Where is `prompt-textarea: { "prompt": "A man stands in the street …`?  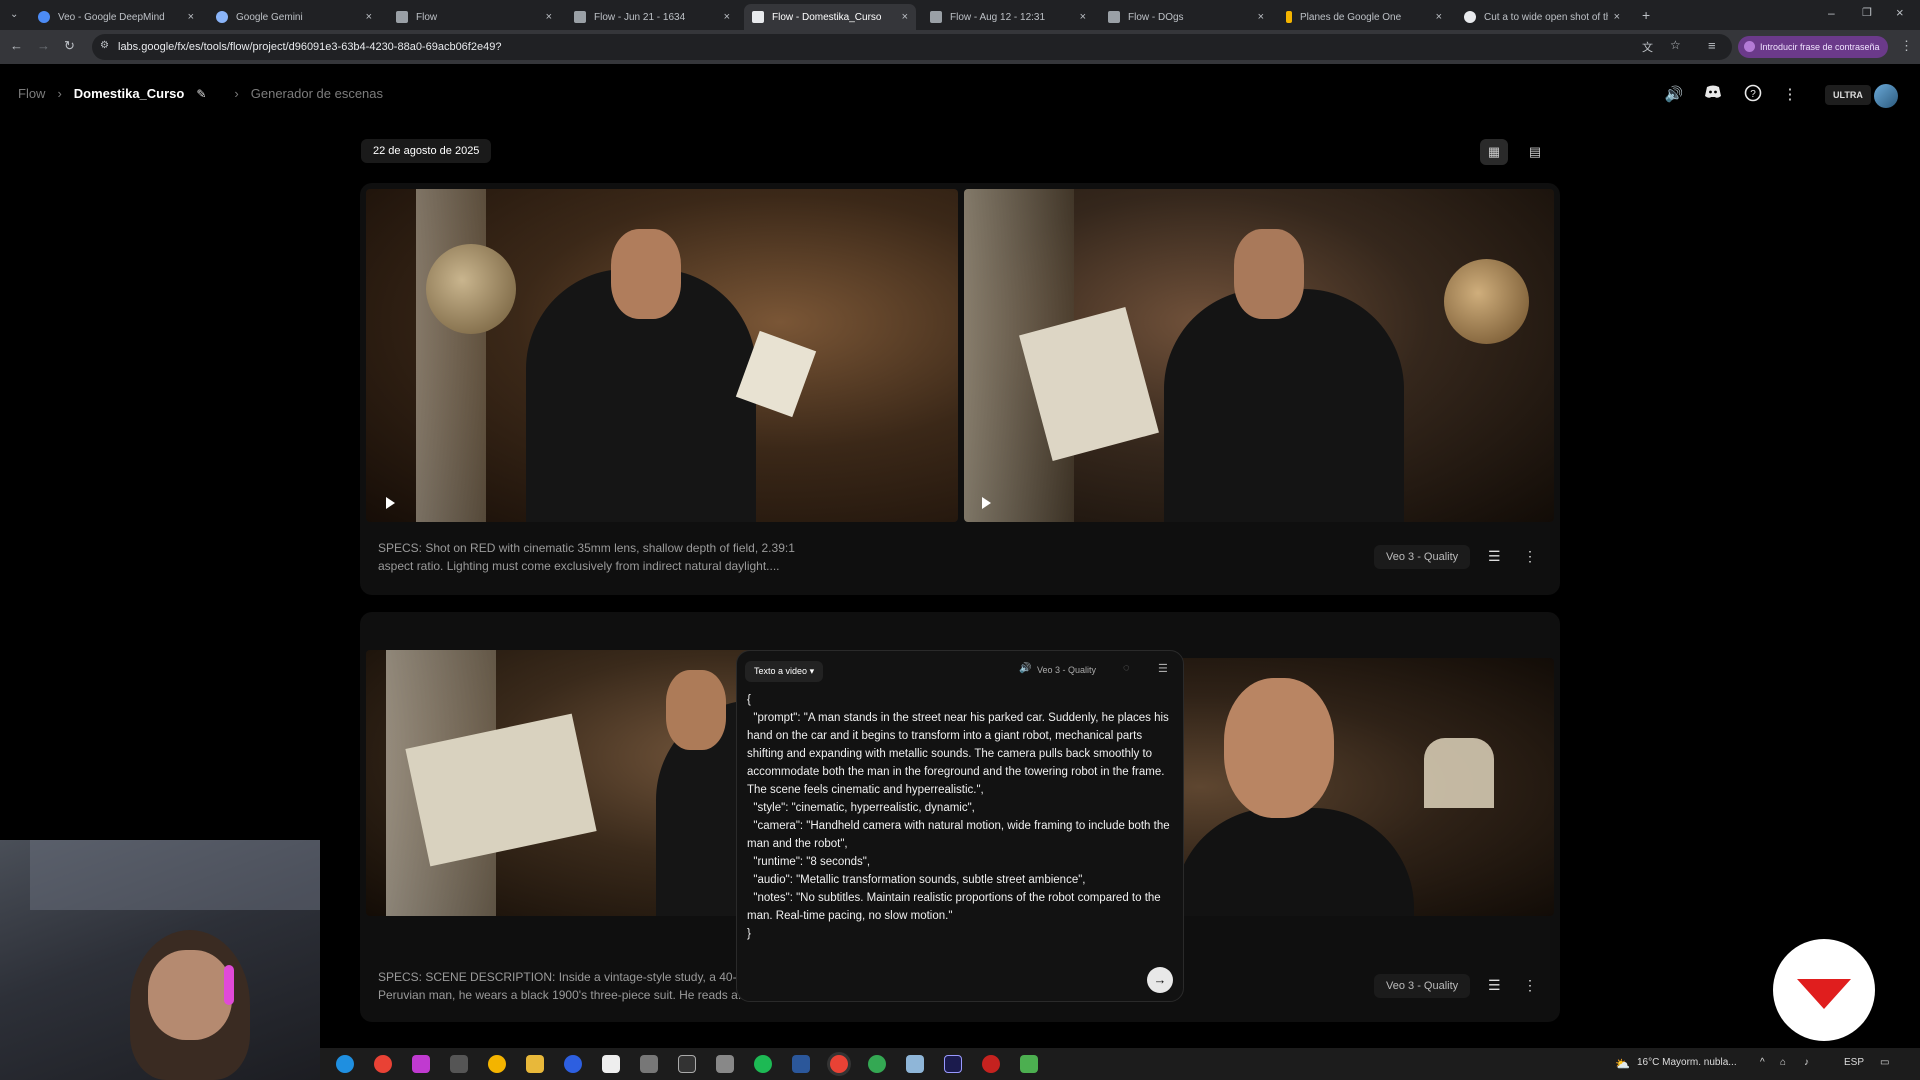 prompt-textarea: { "prompt": "A man stands in the street … is located at coordinates (962, 817).